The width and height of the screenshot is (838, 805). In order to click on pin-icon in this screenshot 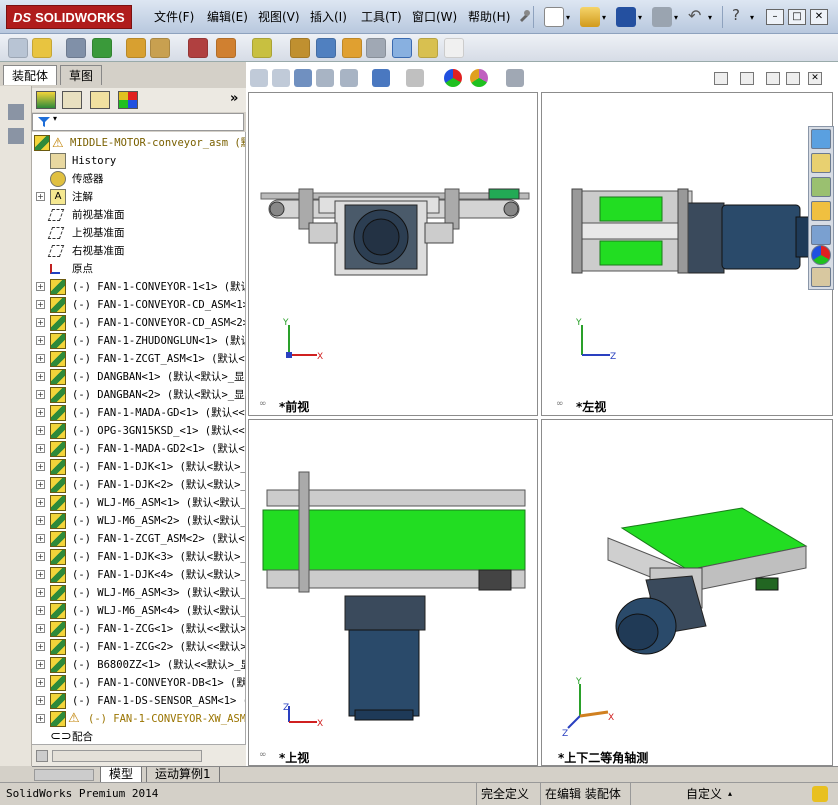, I will do `click(524, 16)`.